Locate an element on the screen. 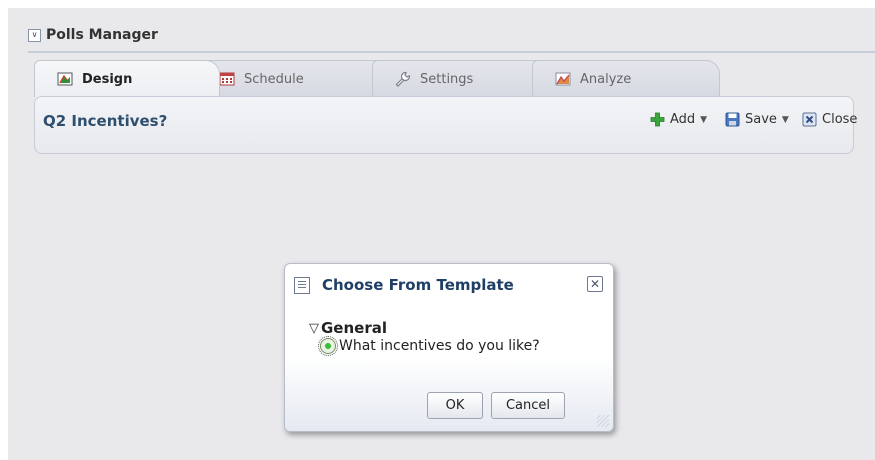 This screenshot has width=875, height=460. header-divider is located at coordinates (451, 52).